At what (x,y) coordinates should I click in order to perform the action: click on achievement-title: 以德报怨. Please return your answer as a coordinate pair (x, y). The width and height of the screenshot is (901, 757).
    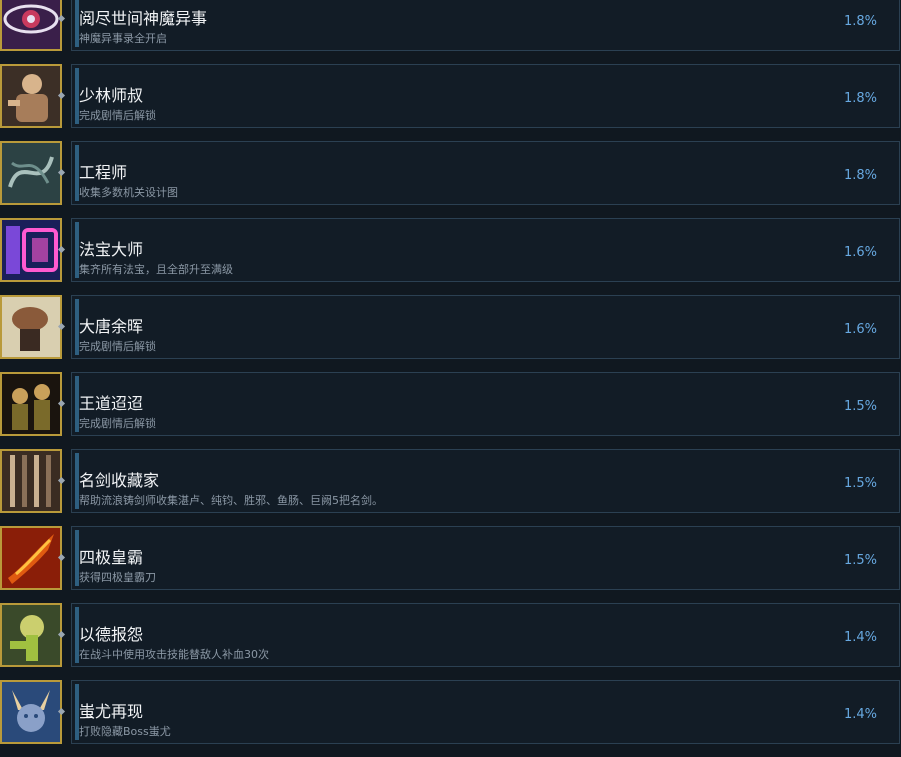
    Looking at the image, I should click on (111, 634).